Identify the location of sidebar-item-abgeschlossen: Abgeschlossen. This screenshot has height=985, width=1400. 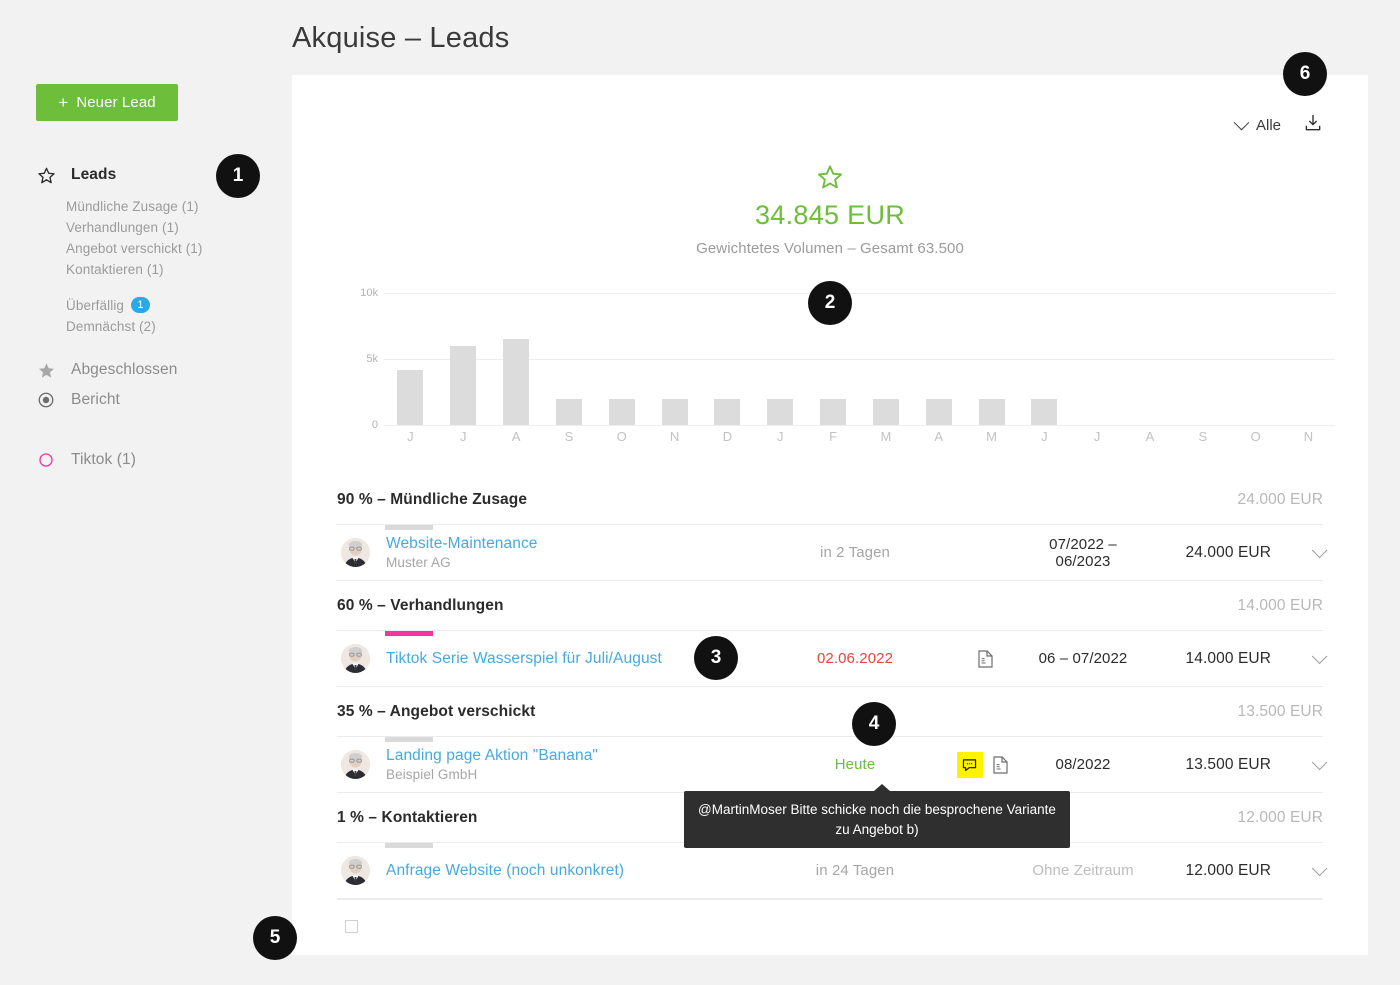
(146, 370).